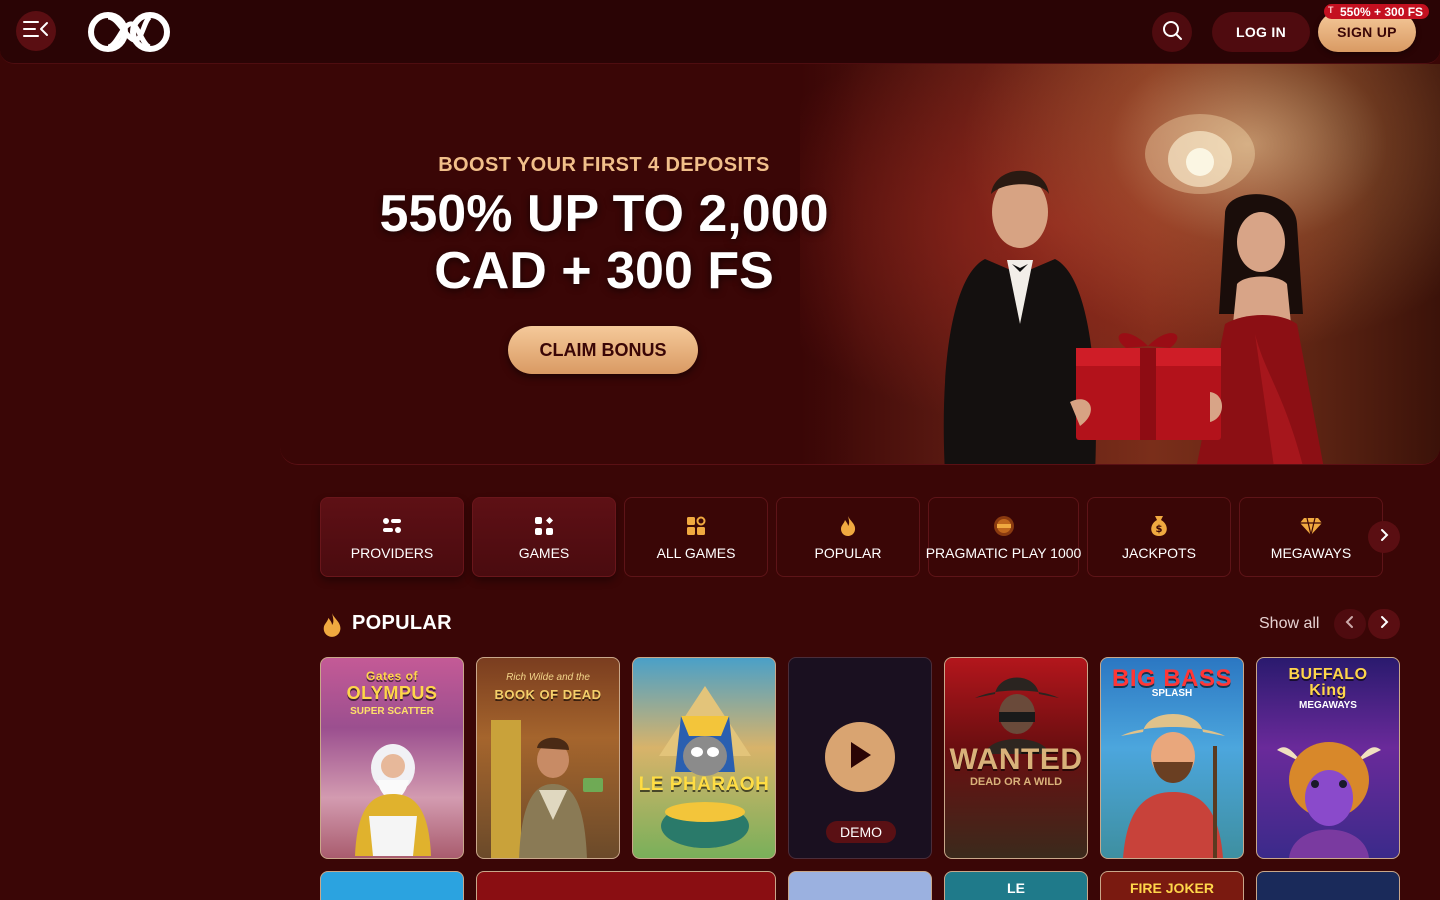  I want to click on categories-next-button, so click(1384, 537).